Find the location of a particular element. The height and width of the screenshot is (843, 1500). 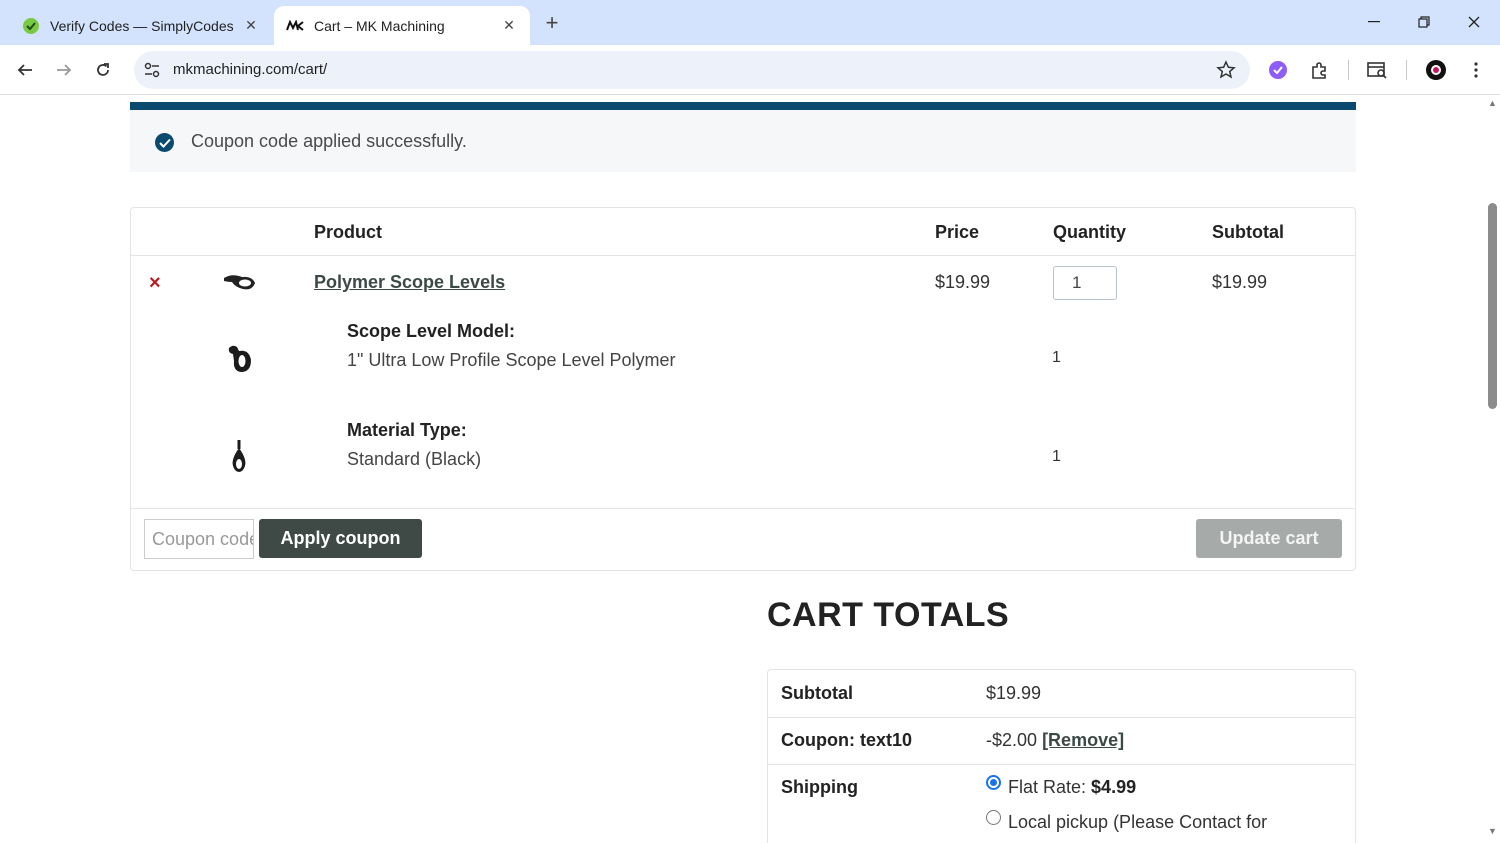

url-text: mkmachining.com/cart/ is located at coordinates (250, 69).